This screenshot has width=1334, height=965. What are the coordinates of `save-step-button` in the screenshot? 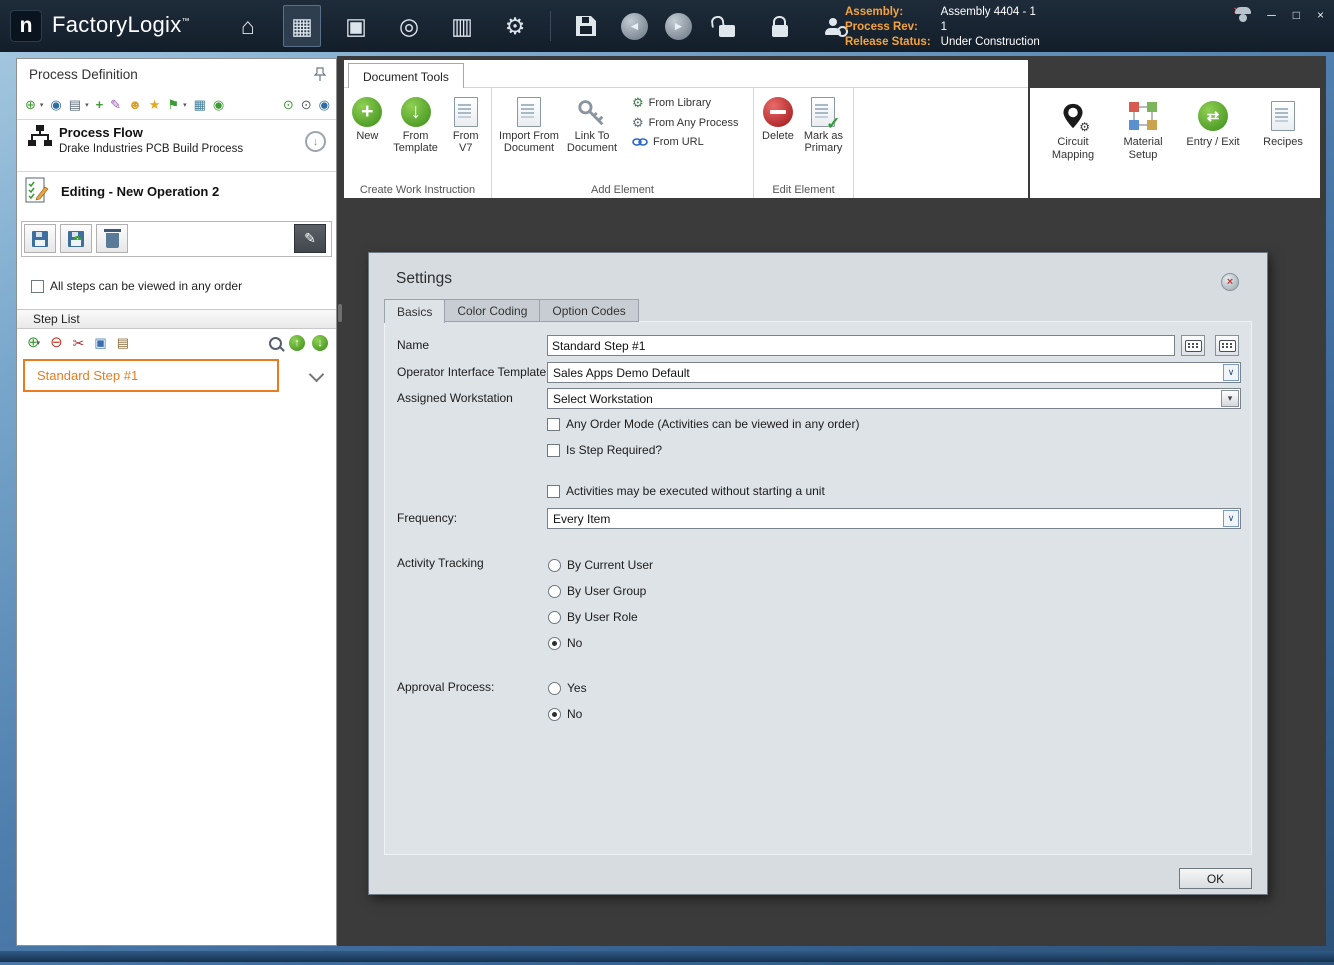 It's located at (40, 238).